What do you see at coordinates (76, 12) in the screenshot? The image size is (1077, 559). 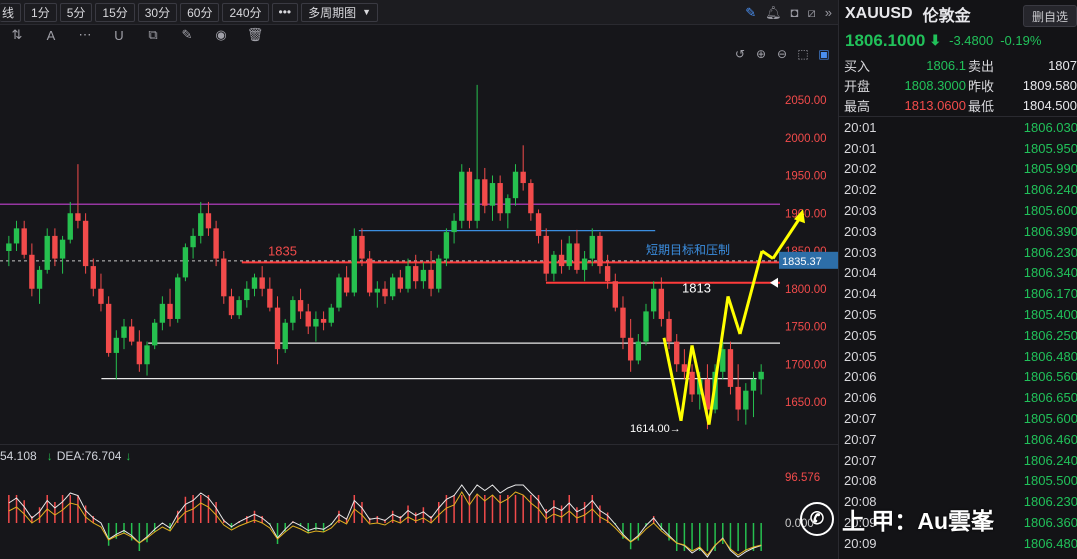 I see `timeframe-button: 5分` at bounding box center [76, 12].